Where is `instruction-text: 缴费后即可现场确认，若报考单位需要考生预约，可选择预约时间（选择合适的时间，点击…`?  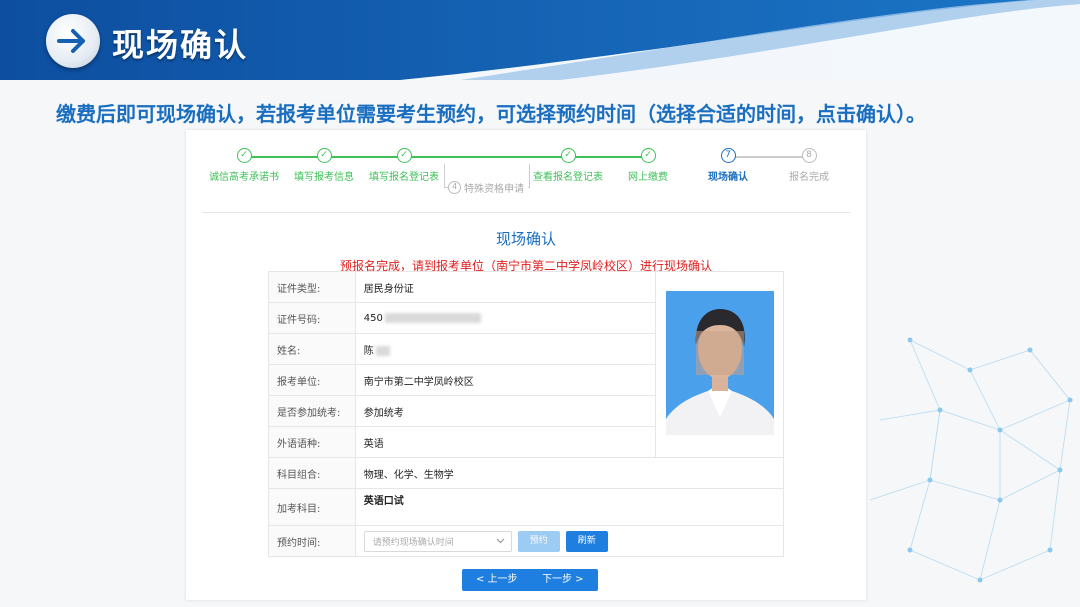
instruction-text: 缴费后即可现场确认，若报考单位需要考生预约，可选择预约时间（选择合适的时间，点击… is located at coordinates (491, 114).